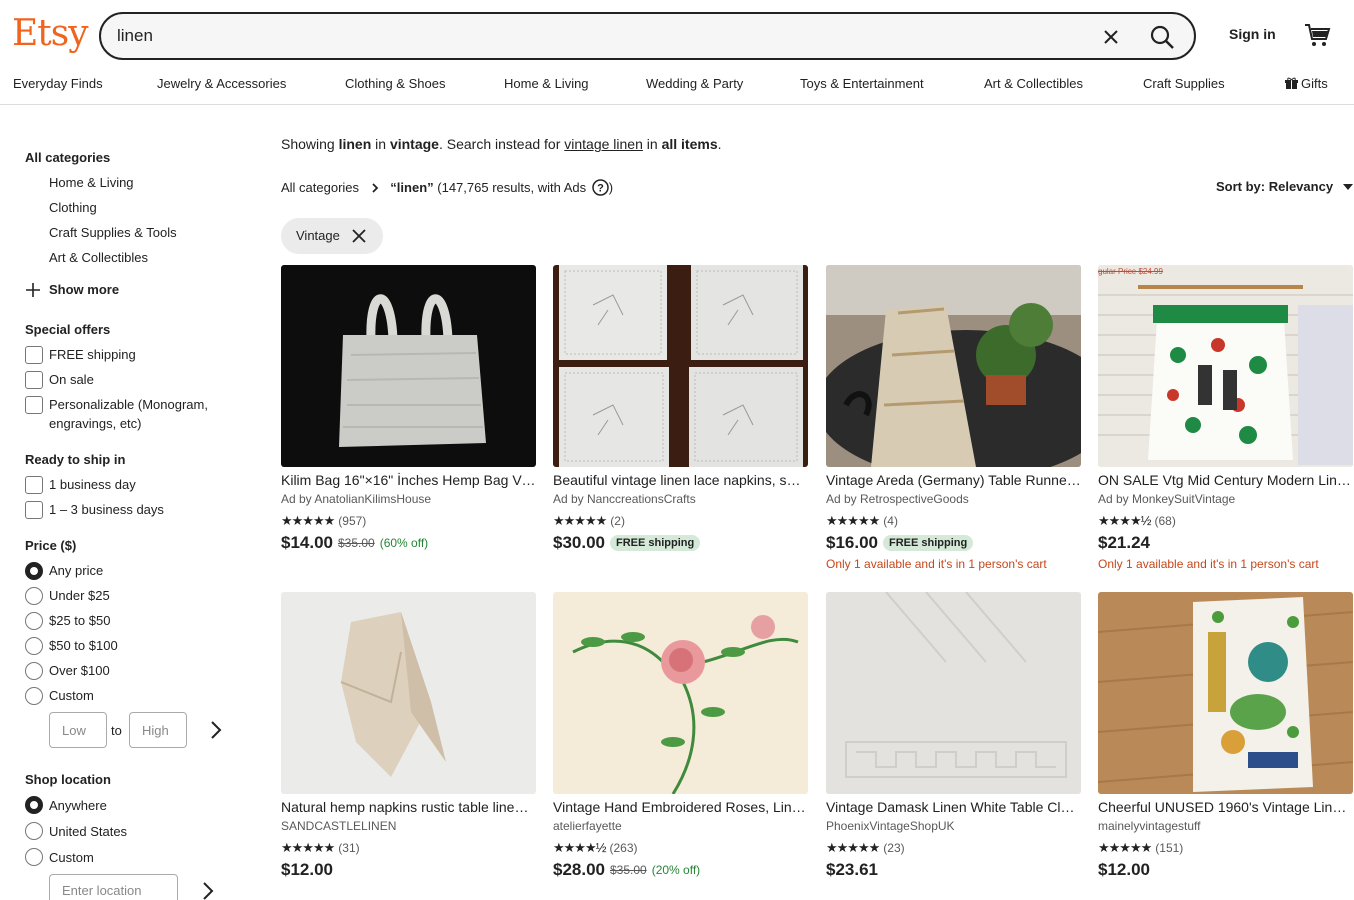 The width and height of the screenshot is (1354, 900). What do you see at coordinates (34, 831) in the screenshot?
I see `united-states-radio` at bounding box center [34, 831].